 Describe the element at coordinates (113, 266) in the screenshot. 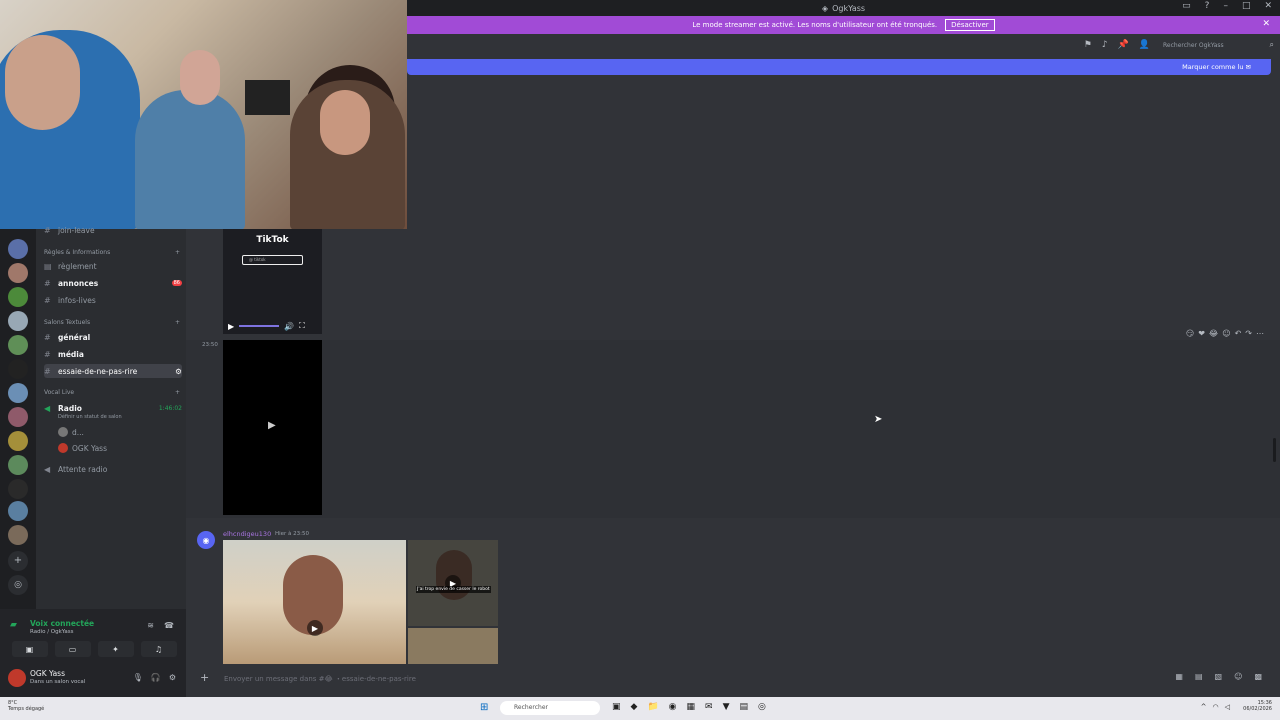

I see `channel-reglement: ▤ règlement` at that location.